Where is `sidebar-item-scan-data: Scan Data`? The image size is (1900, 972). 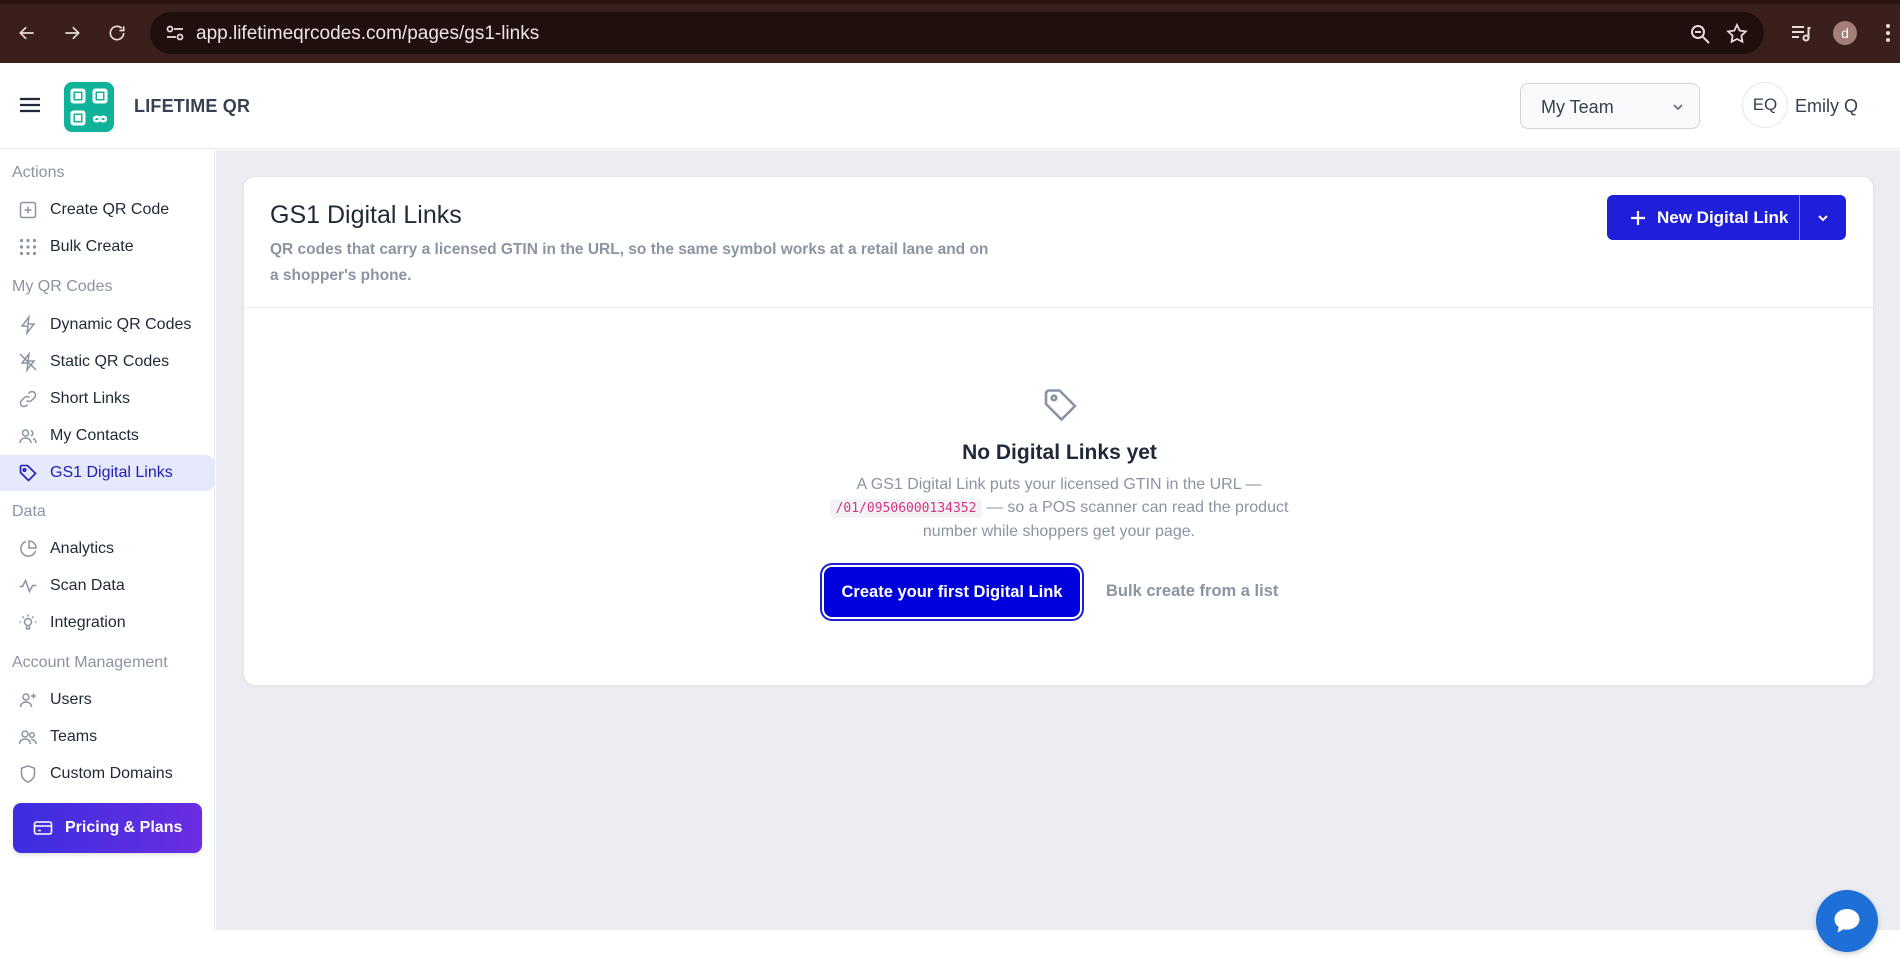
sidebar-item-scan-data: Scan Data is located at coordinates (107, 586).